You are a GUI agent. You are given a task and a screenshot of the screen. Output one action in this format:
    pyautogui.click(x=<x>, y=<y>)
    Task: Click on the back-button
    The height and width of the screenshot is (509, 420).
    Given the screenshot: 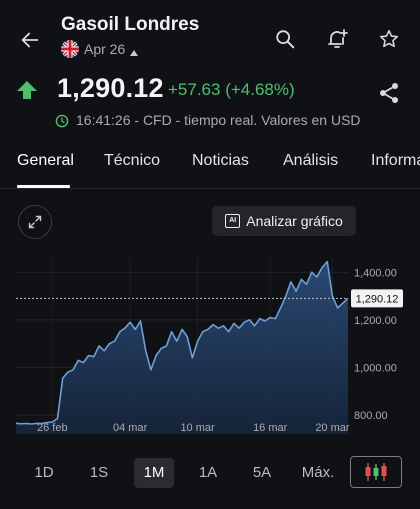 What is the action you would take?
    pyautogui.click(x=30, y=40)
    